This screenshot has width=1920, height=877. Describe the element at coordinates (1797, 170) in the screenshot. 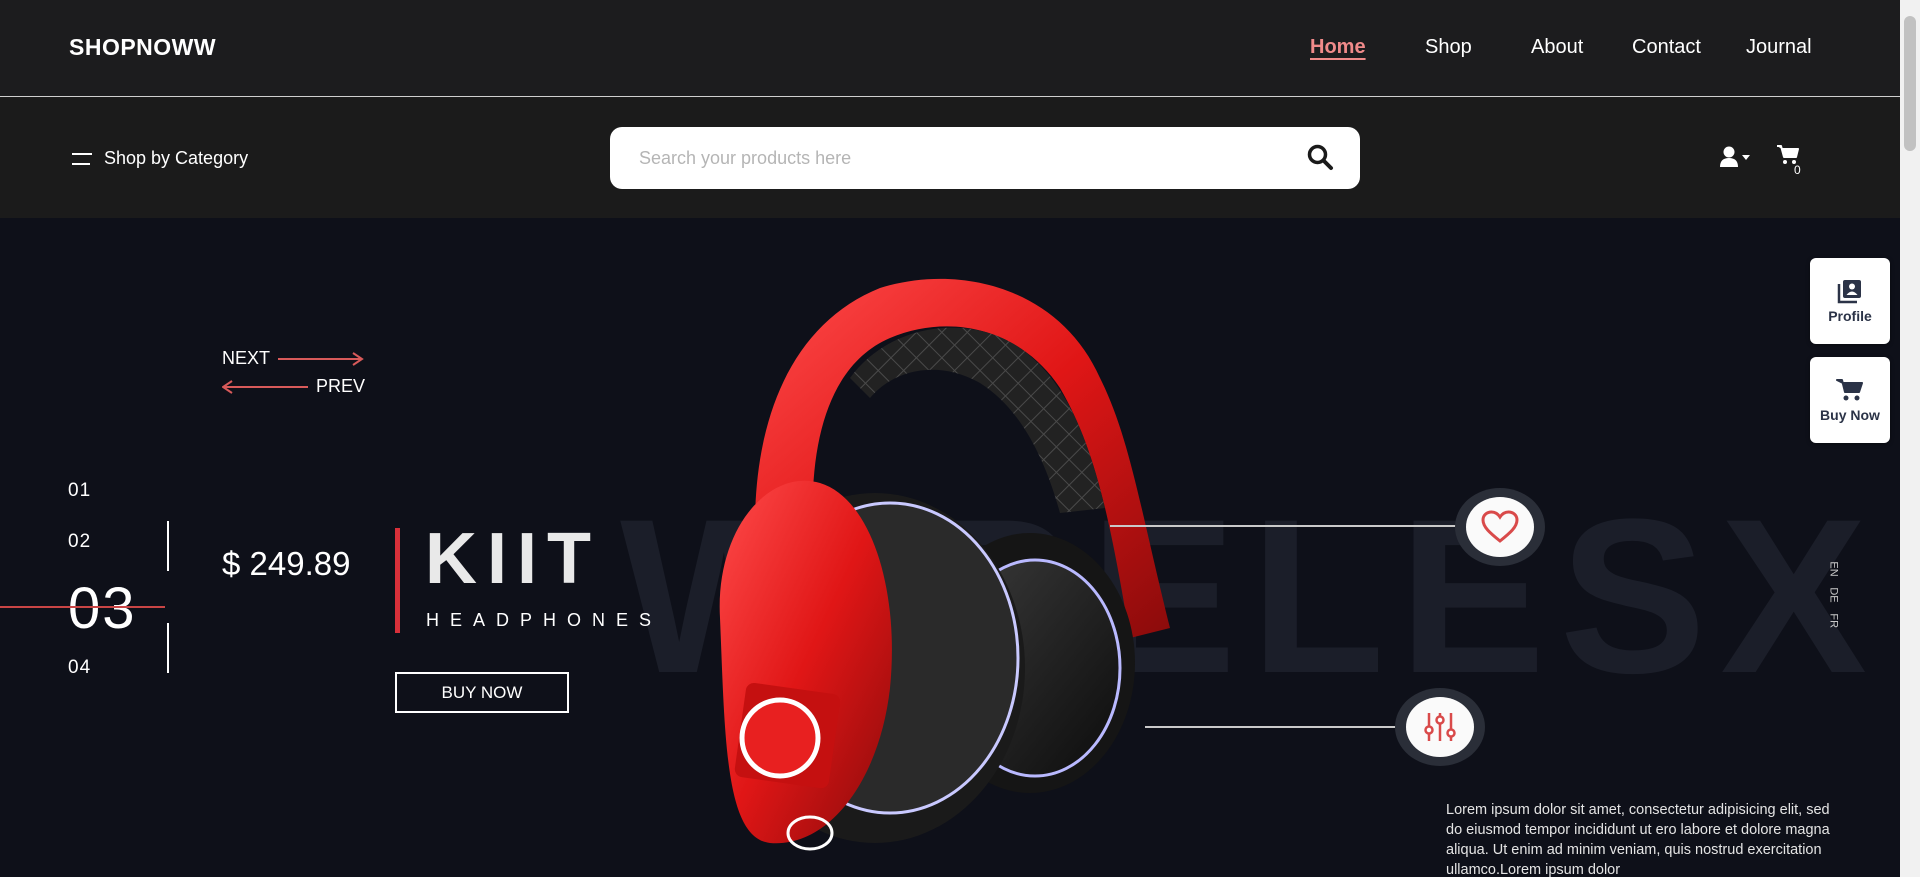

I see `cart-count-badge: 0` at that location.